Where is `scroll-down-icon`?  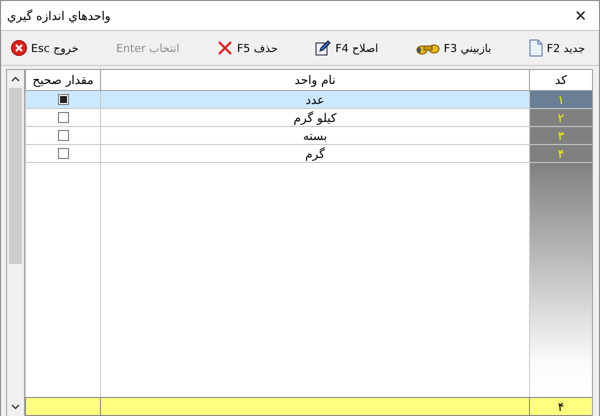 scroll-down-icon is located at coordinates (15, 407).